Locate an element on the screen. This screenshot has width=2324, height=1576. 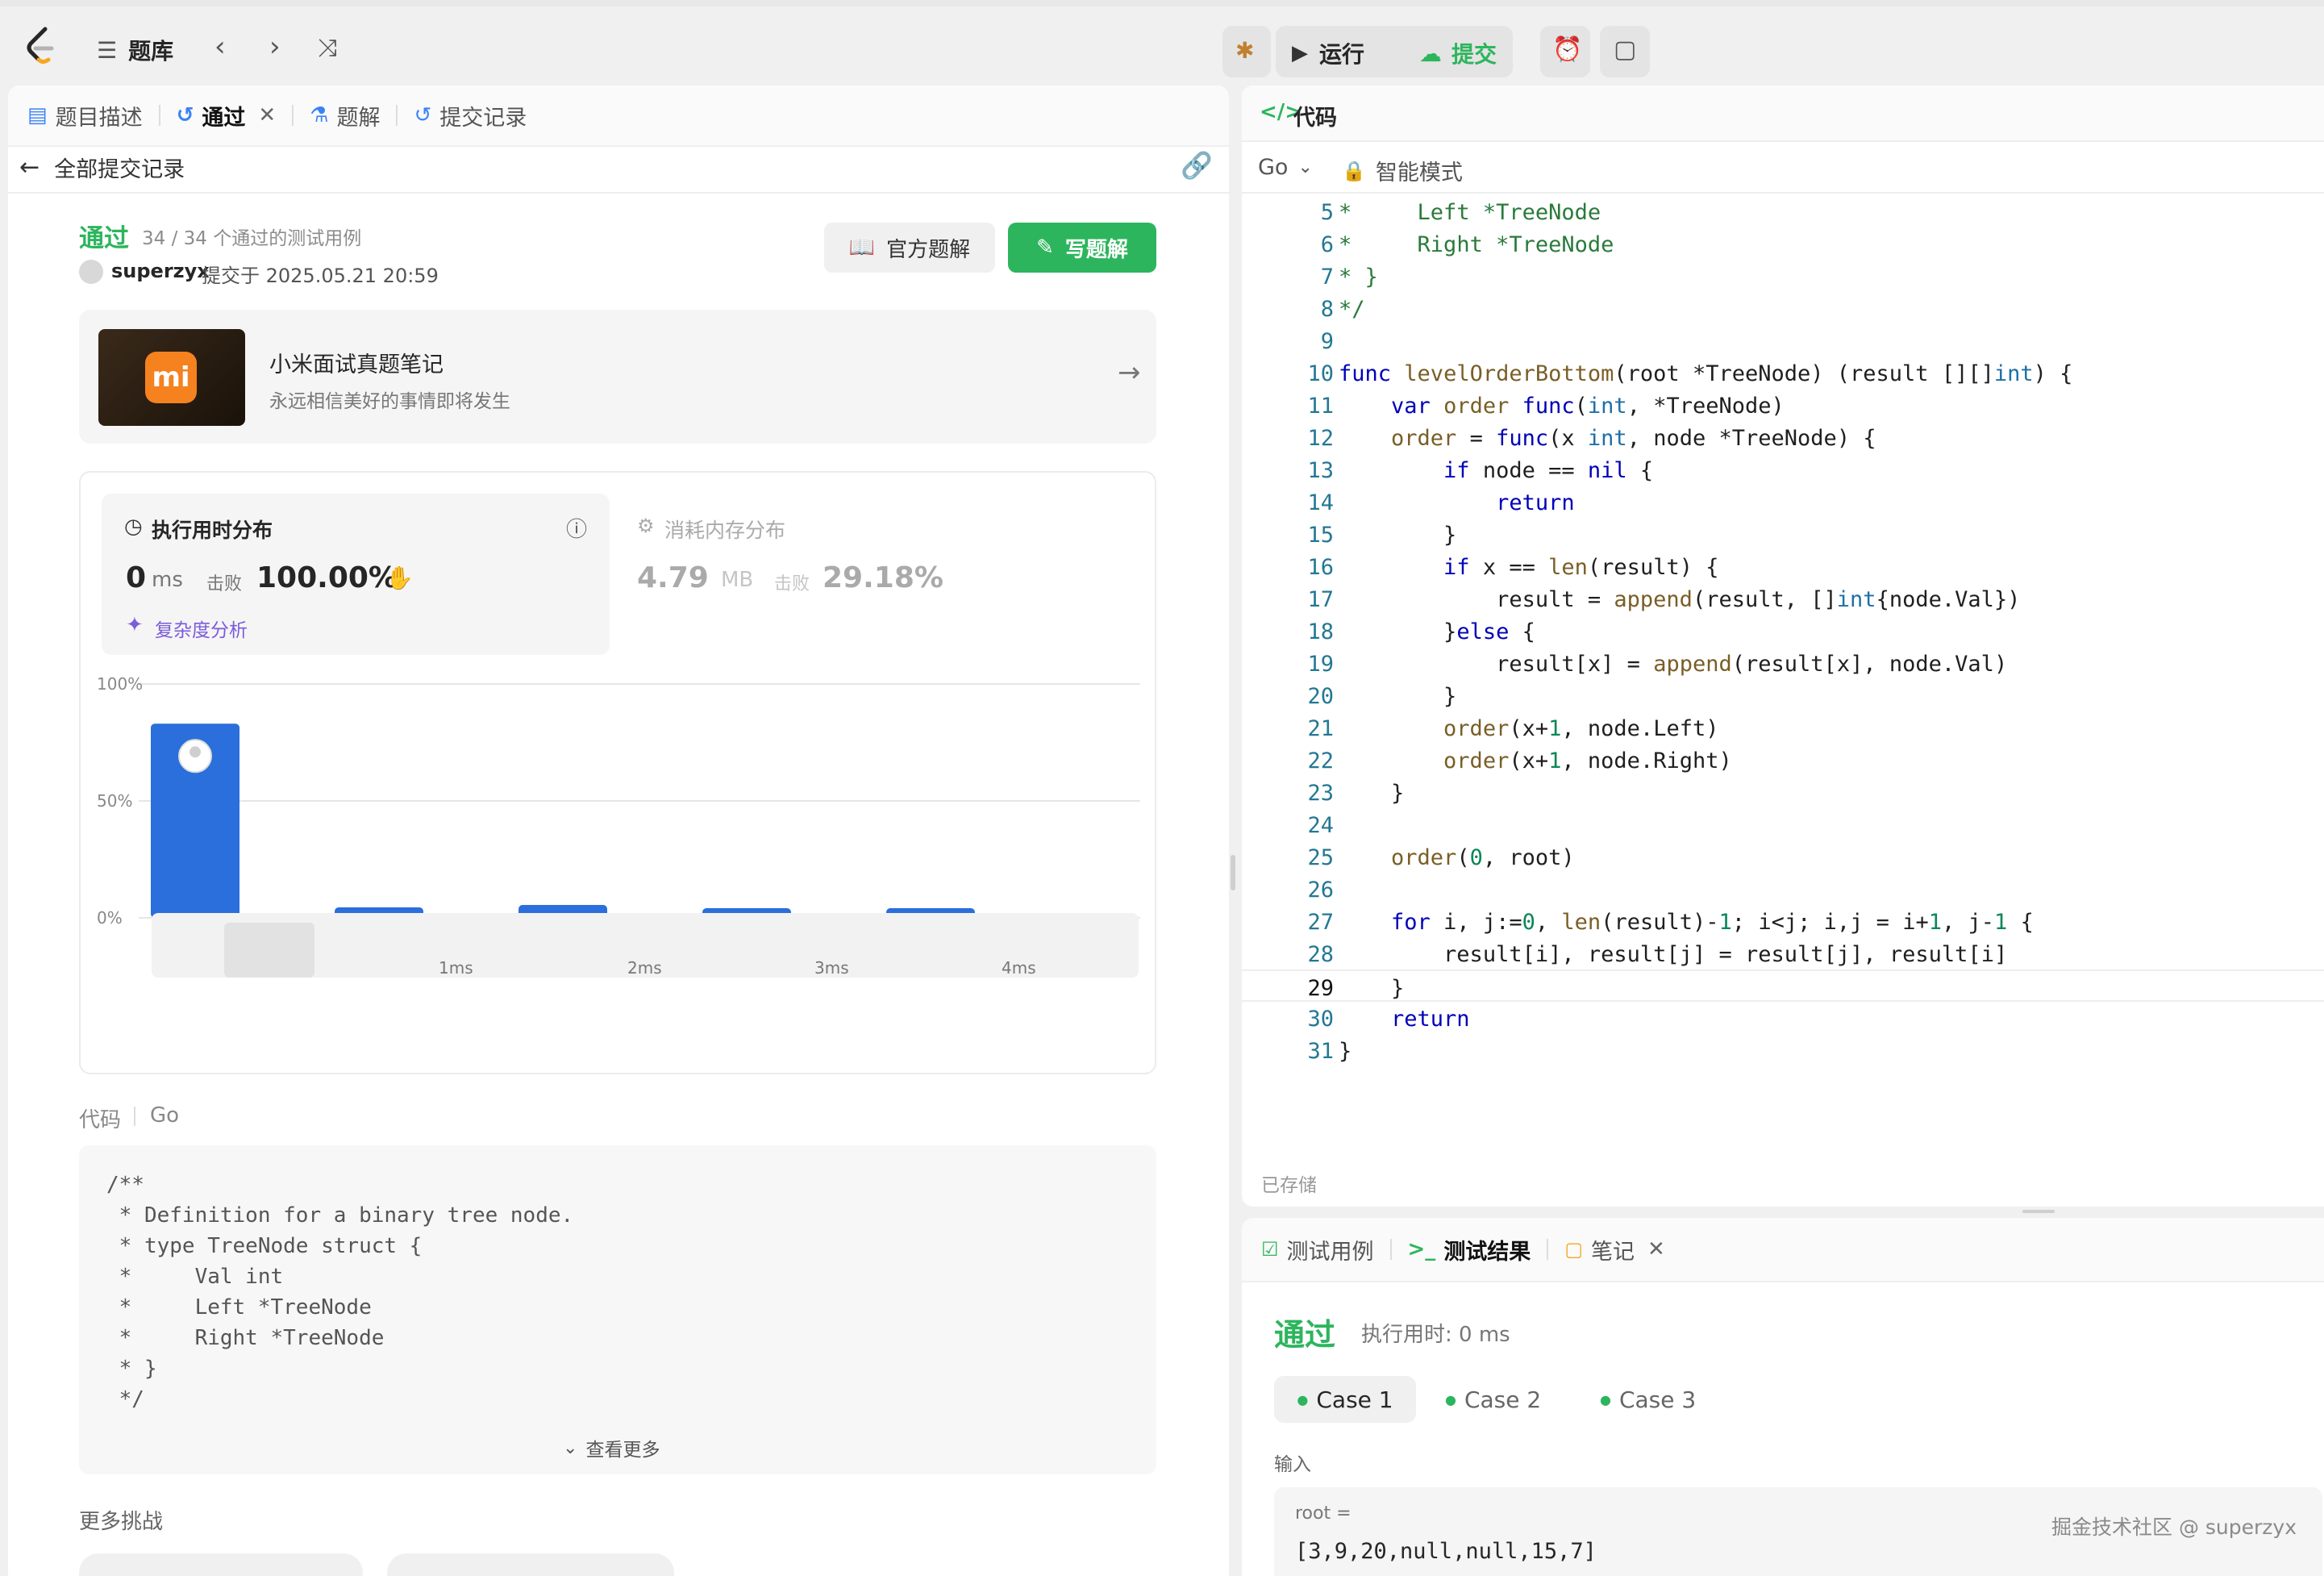
editor-line: 26 is located at coordinates (1783, 889).